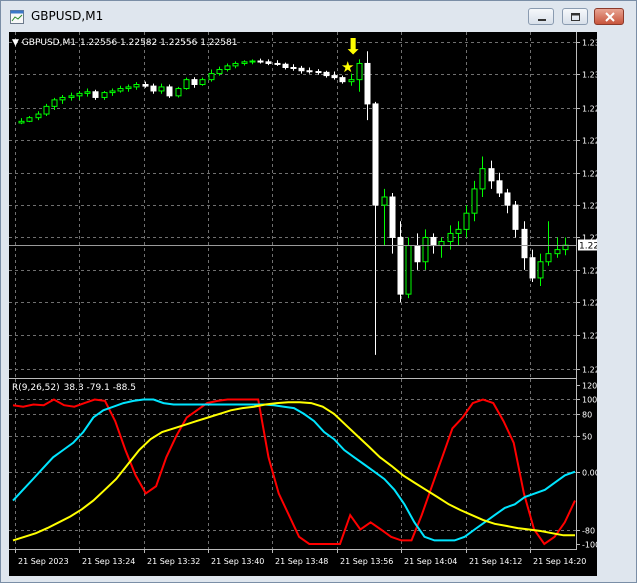  I want to click on price-tick-label: 1.22520, so click(589, 271).